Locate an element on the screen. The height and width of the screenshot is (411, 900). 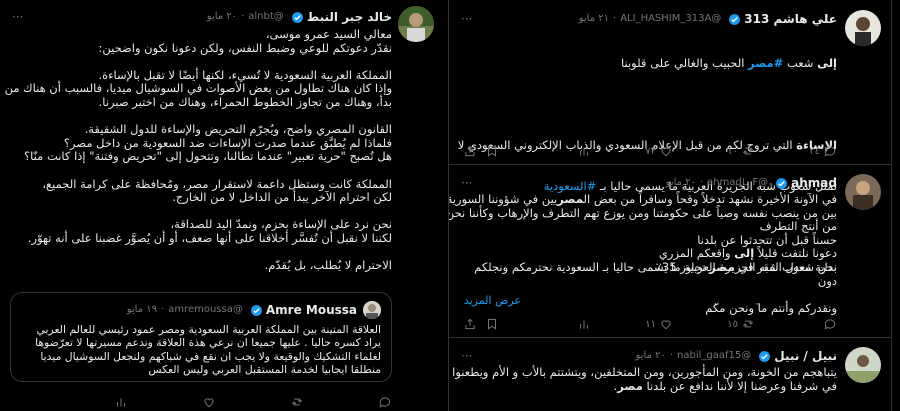
quote-avatar-image-icon is located at coordinates (372, 310).